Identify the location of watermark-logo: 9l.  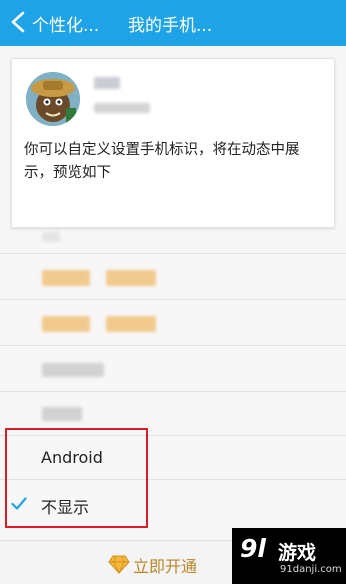
(253, 548).